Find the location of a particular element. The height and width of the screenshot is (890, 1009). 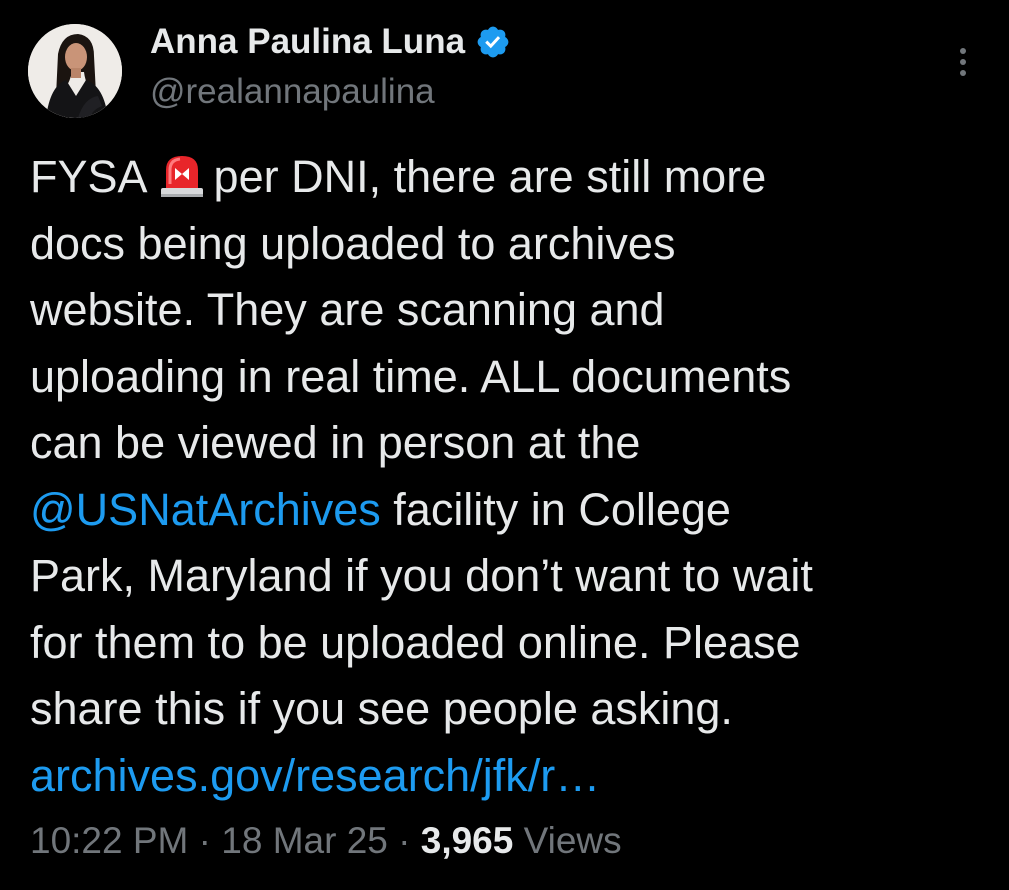

author-name-row: Anna Paulina Luna is located at coordinates (330, 42).